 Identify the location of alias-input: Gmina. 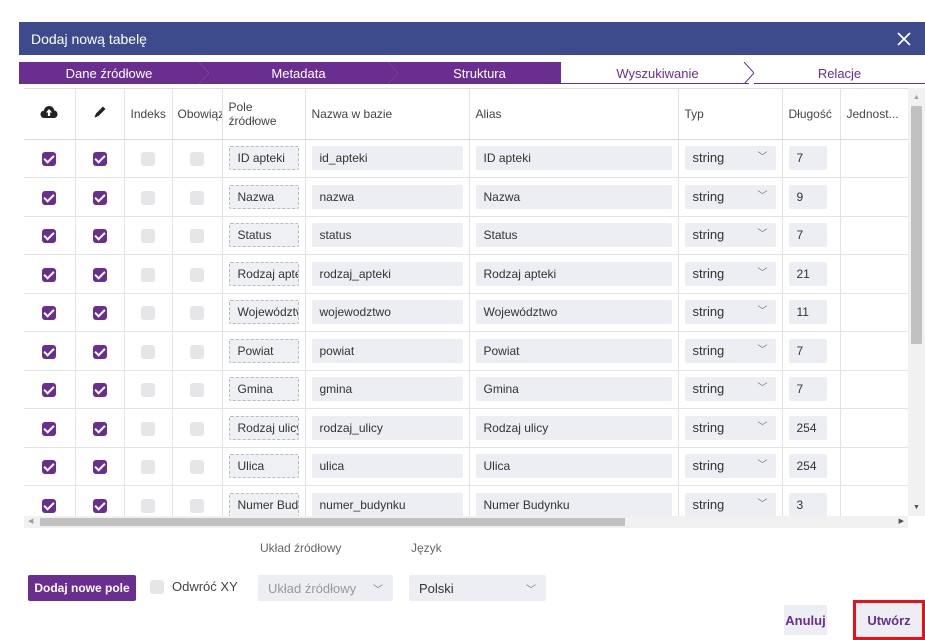
(573, 389).